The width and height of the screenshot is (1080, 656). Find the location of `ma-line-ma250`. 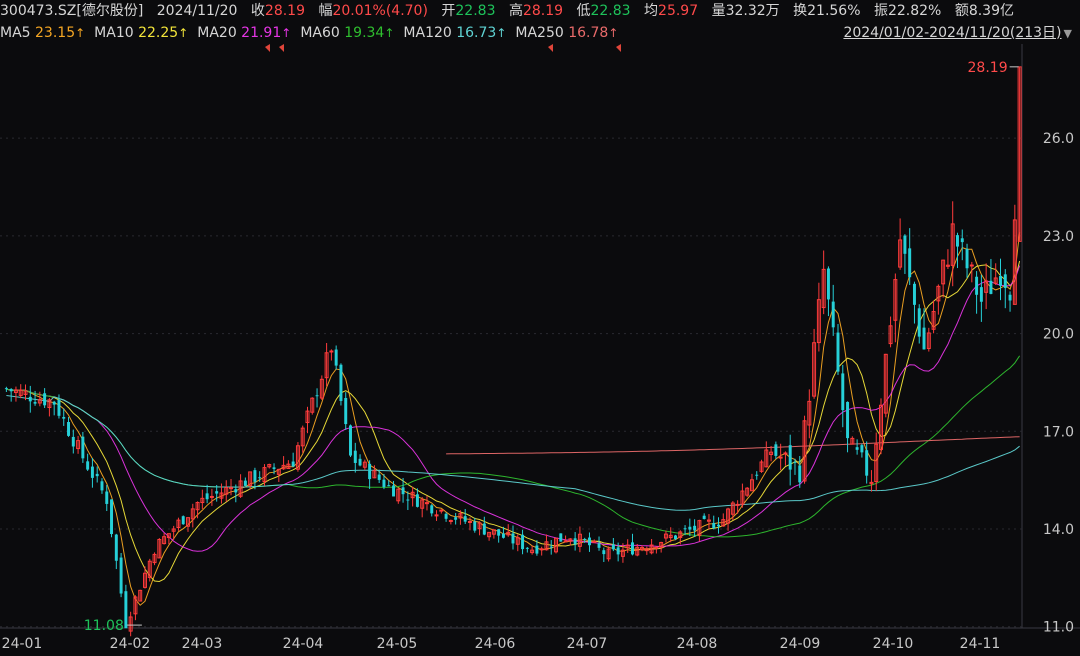

ma-line-ma250 is located at coordinates (733, 445).